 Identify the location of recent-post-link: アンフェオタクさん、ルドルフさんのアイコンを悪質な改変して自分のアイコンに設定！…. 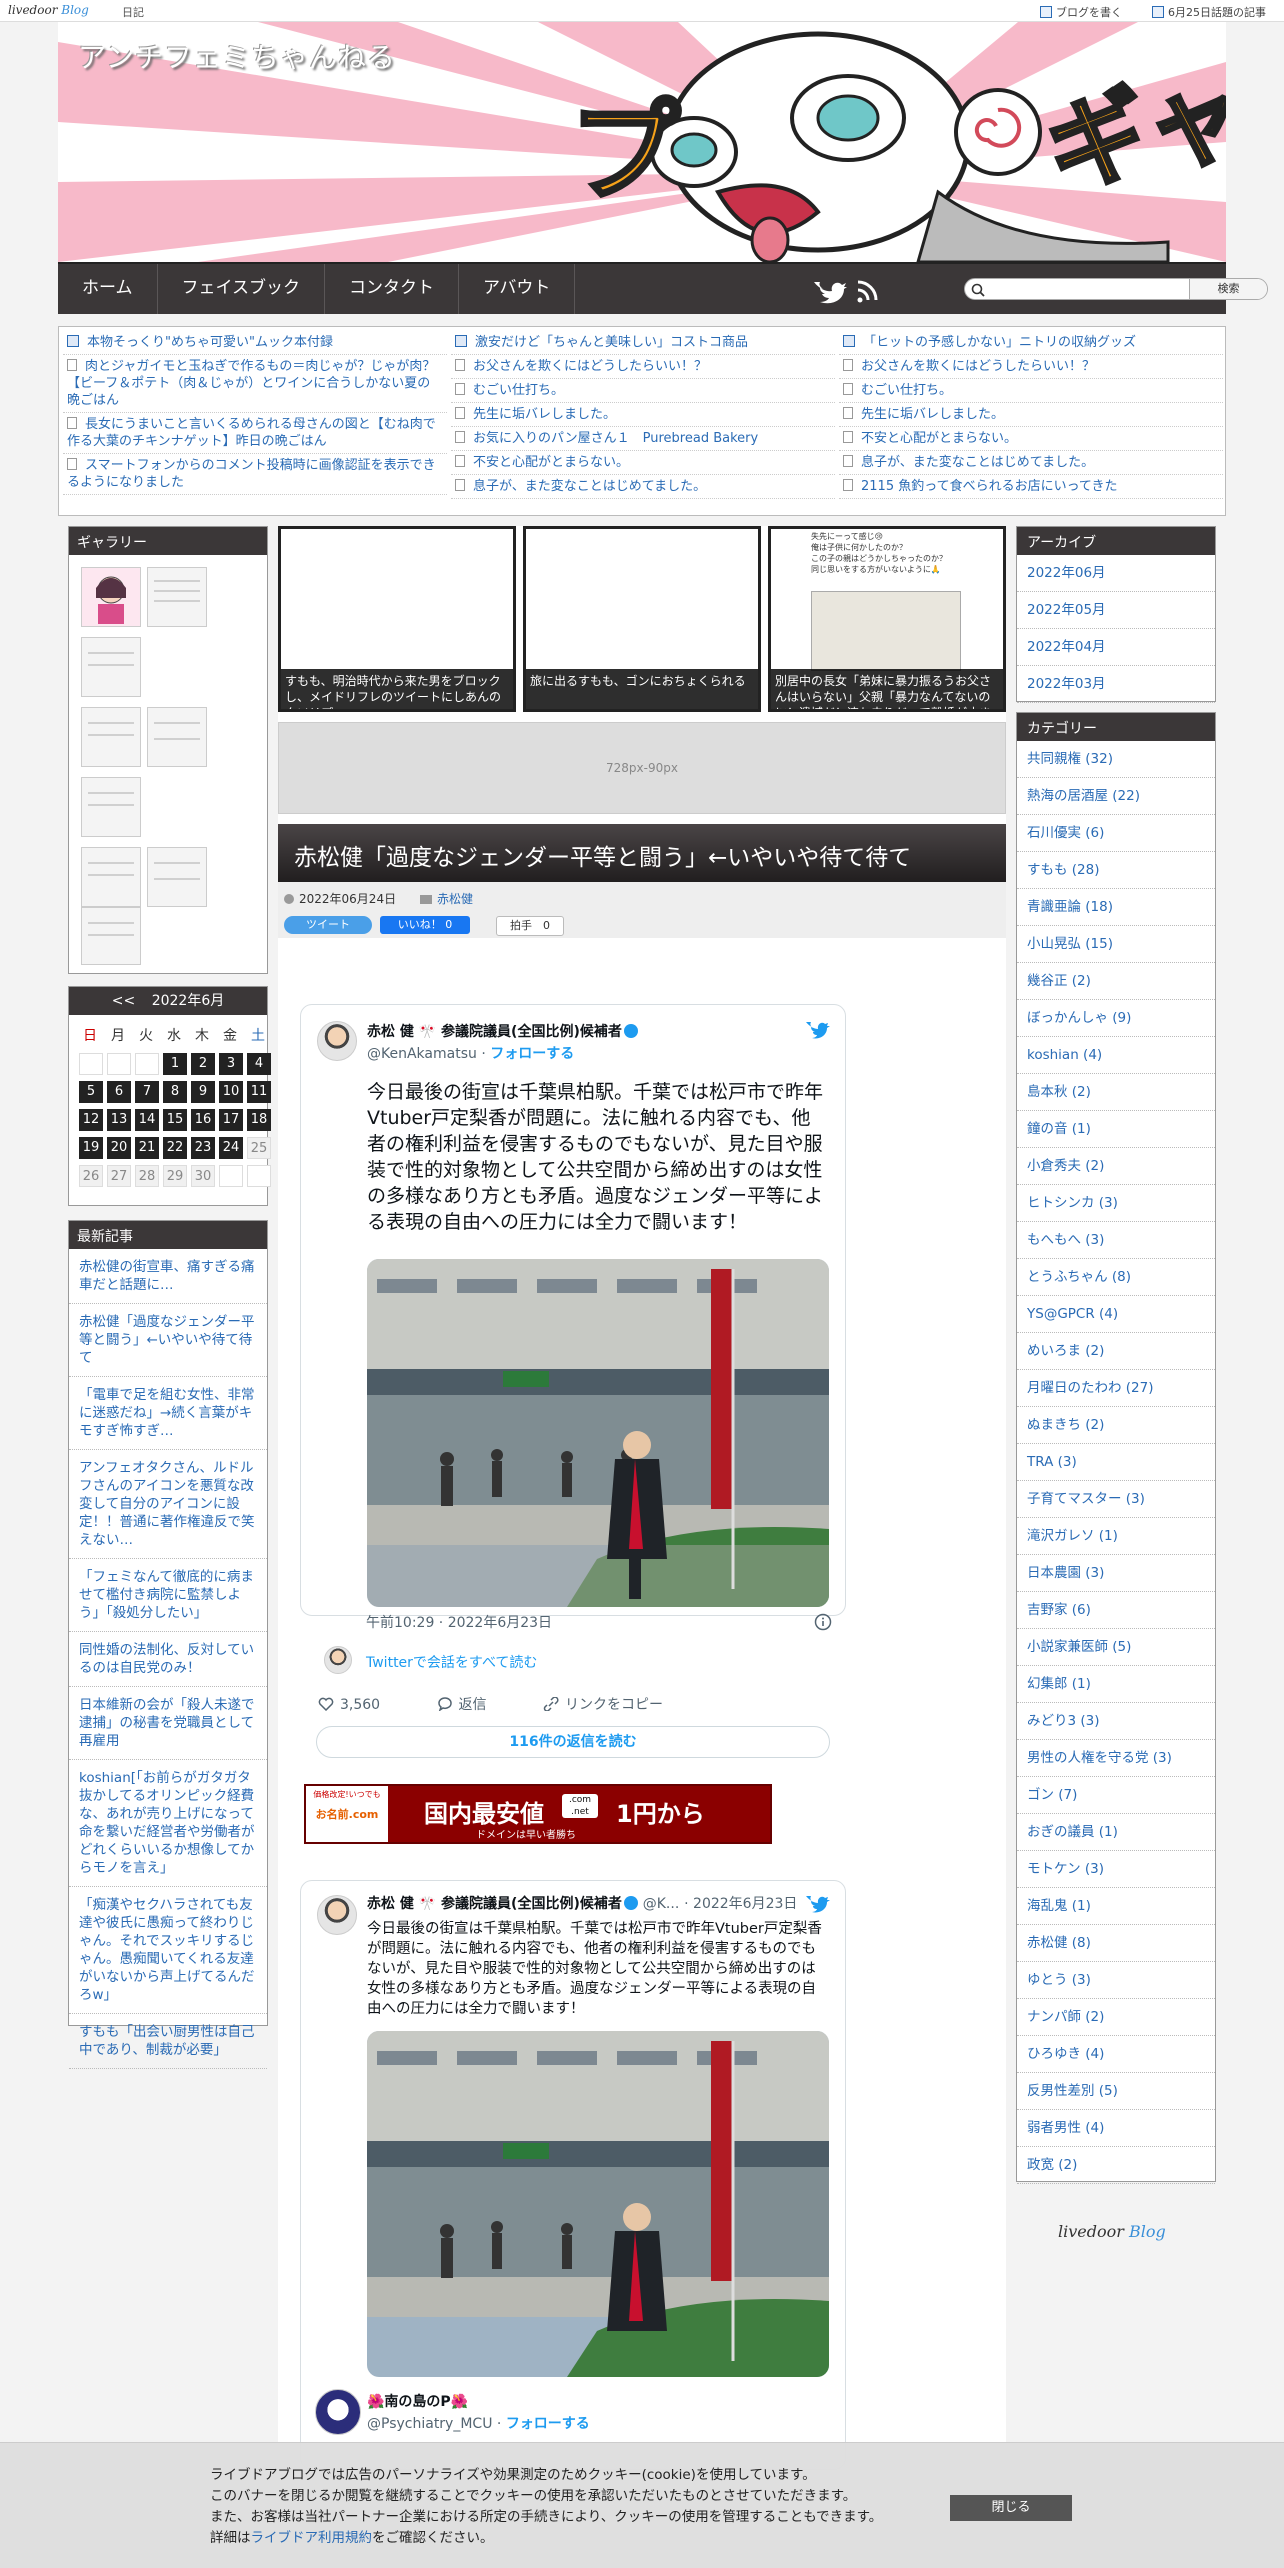
(168, 1504).